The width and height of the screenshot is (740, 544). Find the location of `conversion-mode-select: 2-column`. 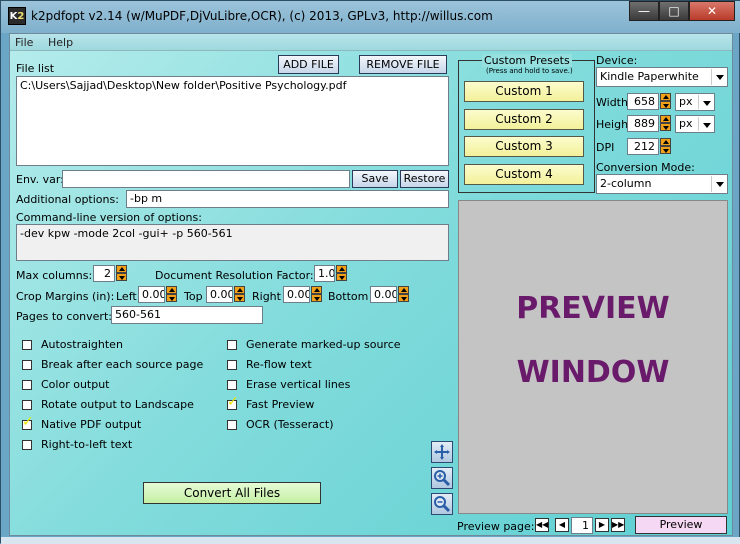

conversion-mode-select: 2-column is located at coordinates (662, 184).